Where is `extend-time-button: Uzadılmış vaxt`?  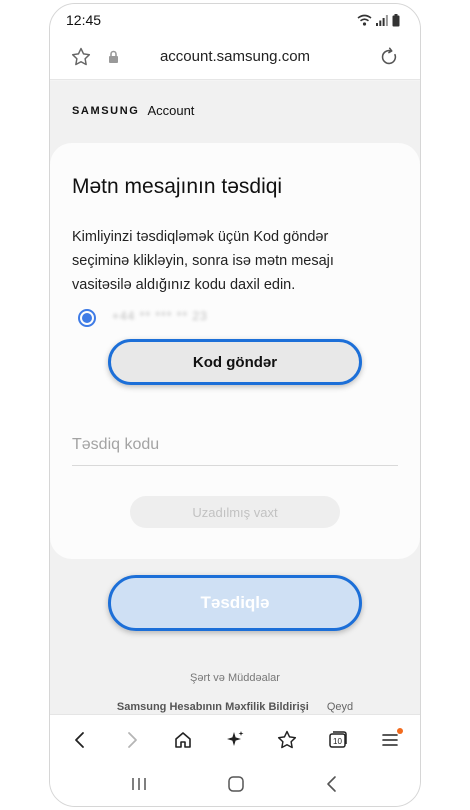 extend-time-button: Uzadılmış vaxt is located at coordinates (235, 512).